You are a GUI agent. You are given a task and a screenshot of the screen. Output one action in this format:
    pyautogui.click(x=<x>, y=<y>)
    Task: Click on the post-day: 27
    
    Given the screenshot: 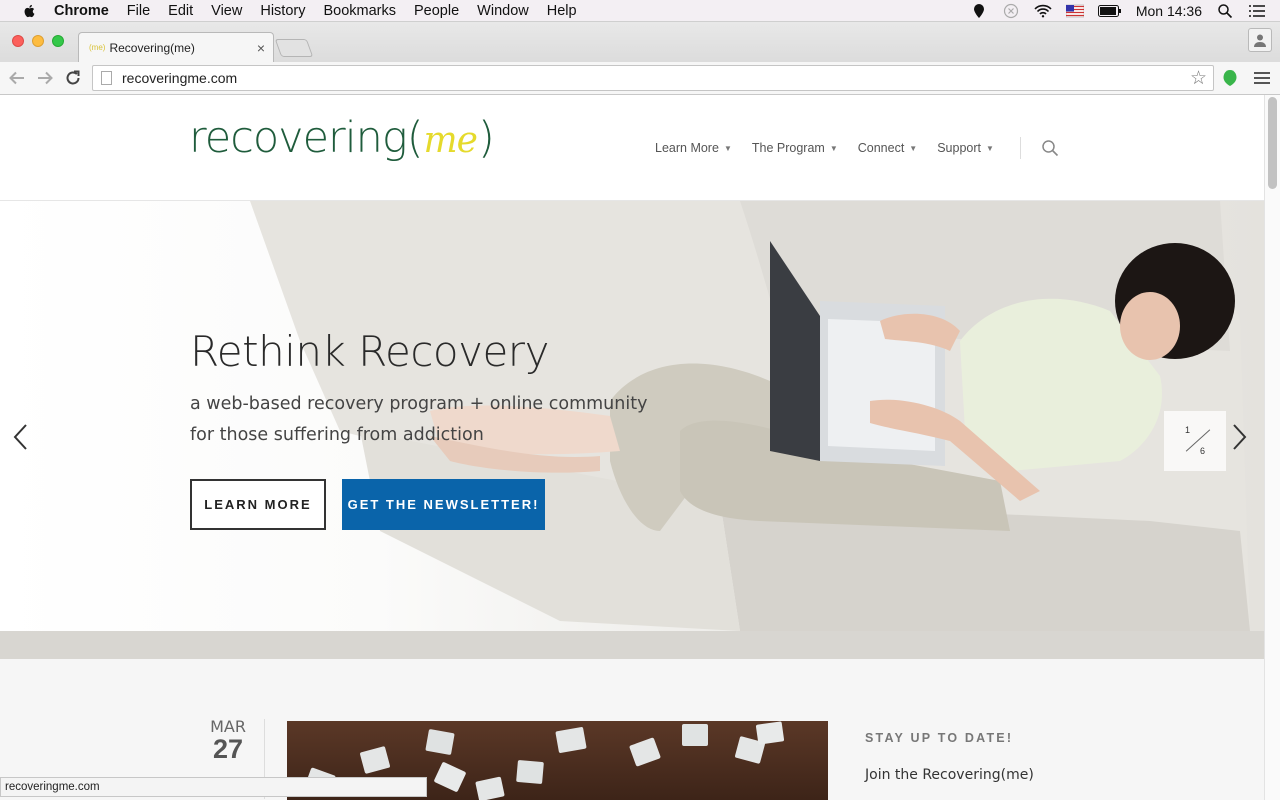 What is the action you would take?
    pyautogui.click(x=228, y=749)
    